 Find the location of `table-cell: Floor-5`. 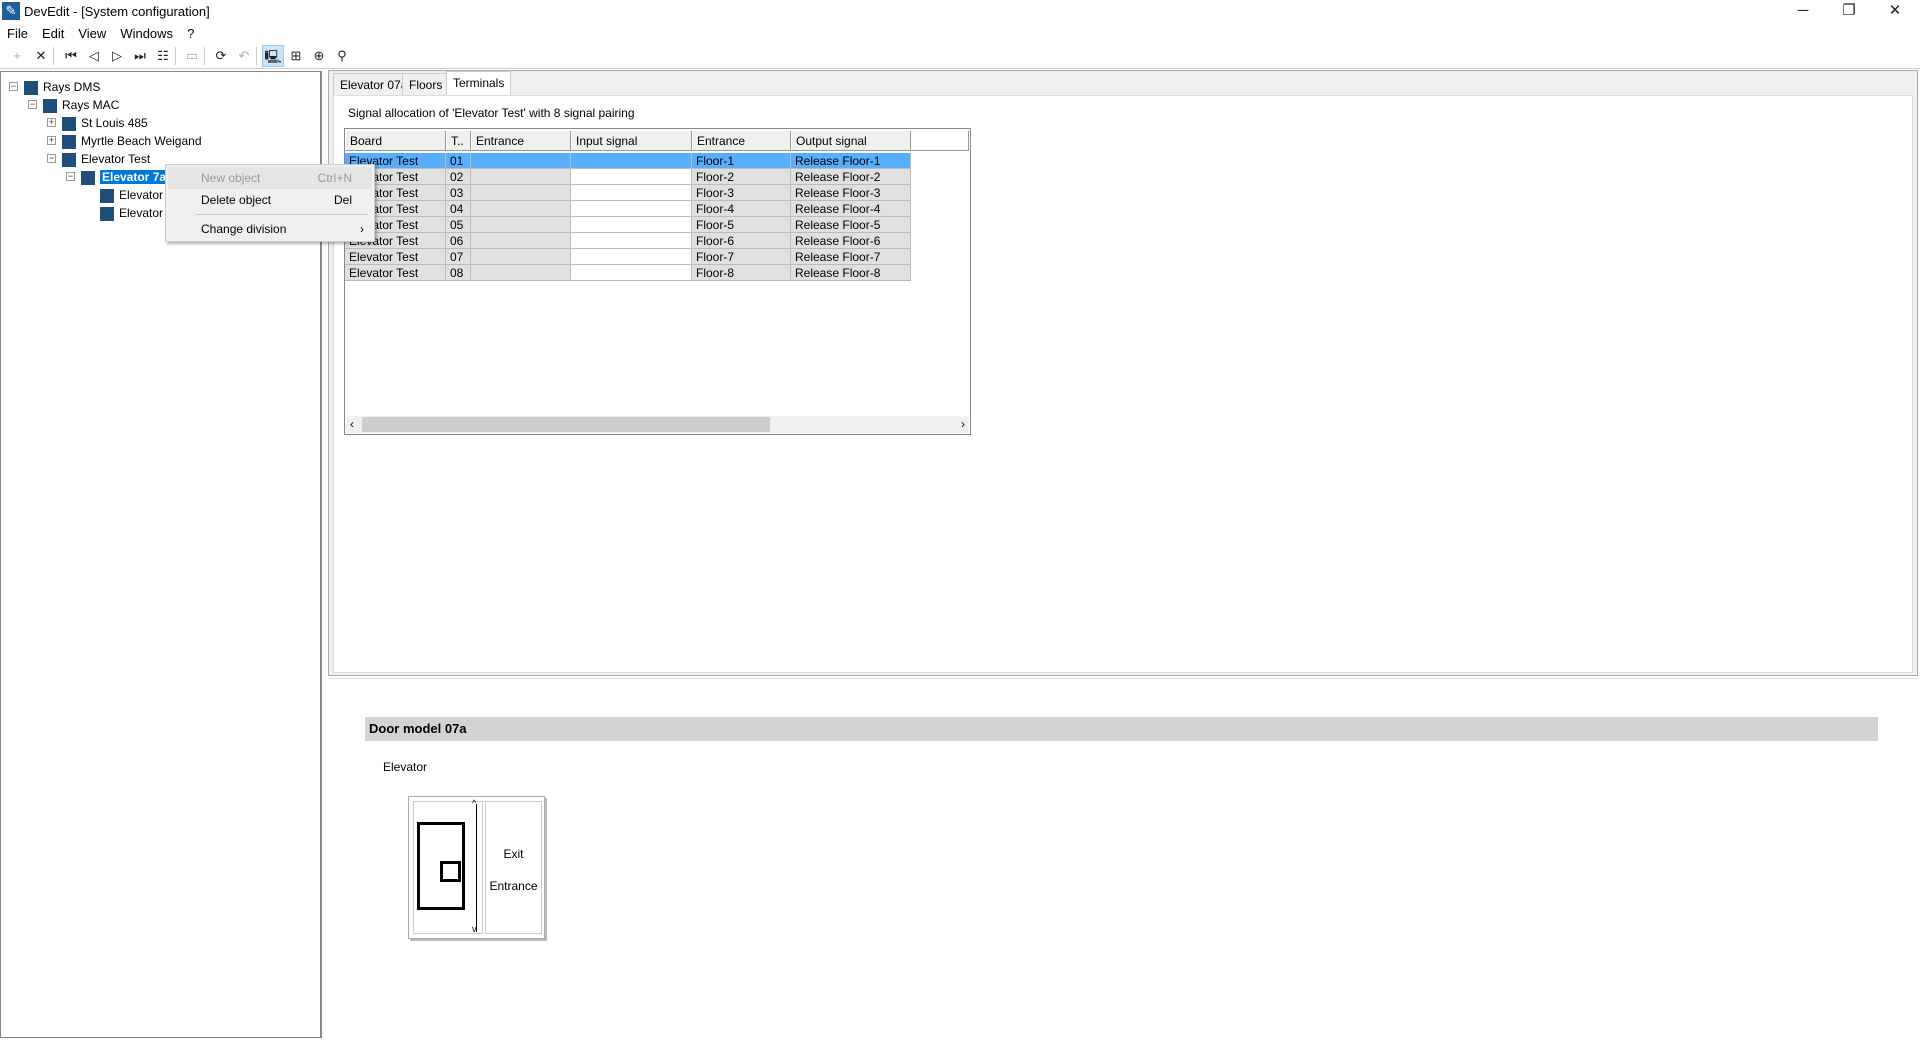

table-cell: Floor-5 is located at coordinates (741, 225).